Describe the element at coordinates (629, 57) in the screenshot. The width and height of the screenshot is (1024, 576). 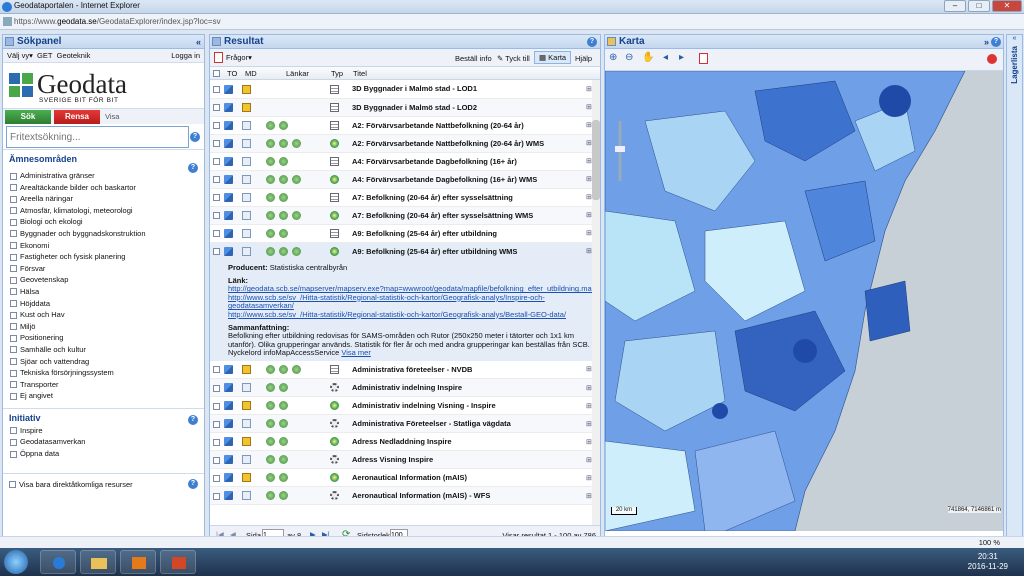
I see `zoom-out-icon: ⊖` at that location.